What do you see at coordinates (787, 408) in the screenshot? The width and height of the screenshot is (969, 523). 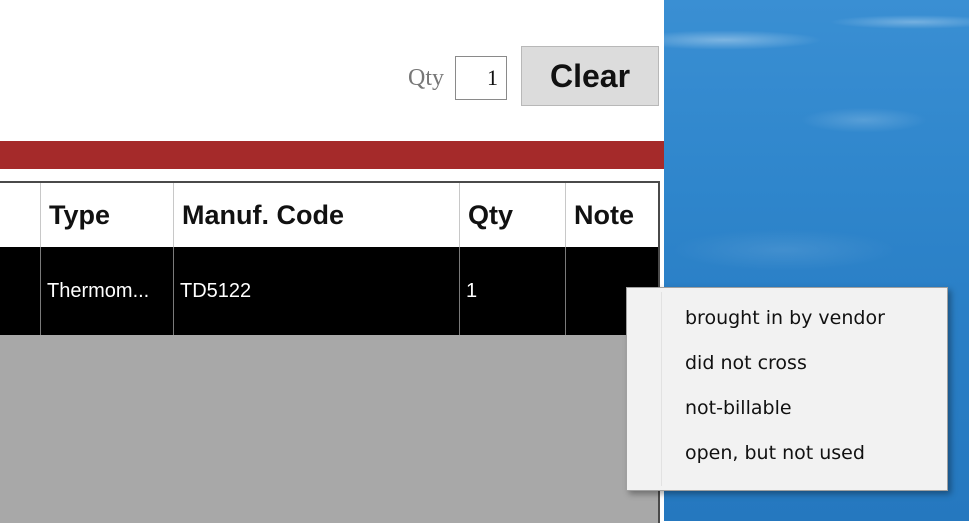 I see `menu-item-not-billable: not-billable` at bounding box center [787, 408].